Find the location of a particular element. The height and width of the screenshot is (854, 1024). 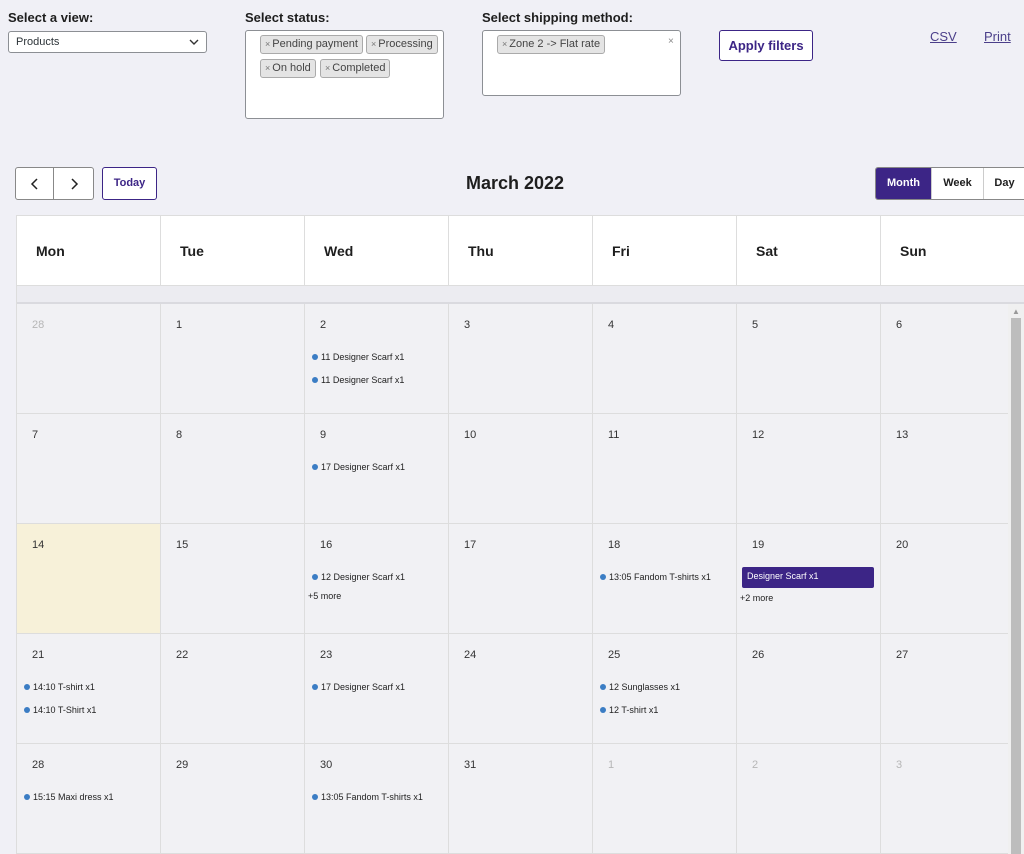

status-tag-processing: × Processing is located at coordinates (402, 44).